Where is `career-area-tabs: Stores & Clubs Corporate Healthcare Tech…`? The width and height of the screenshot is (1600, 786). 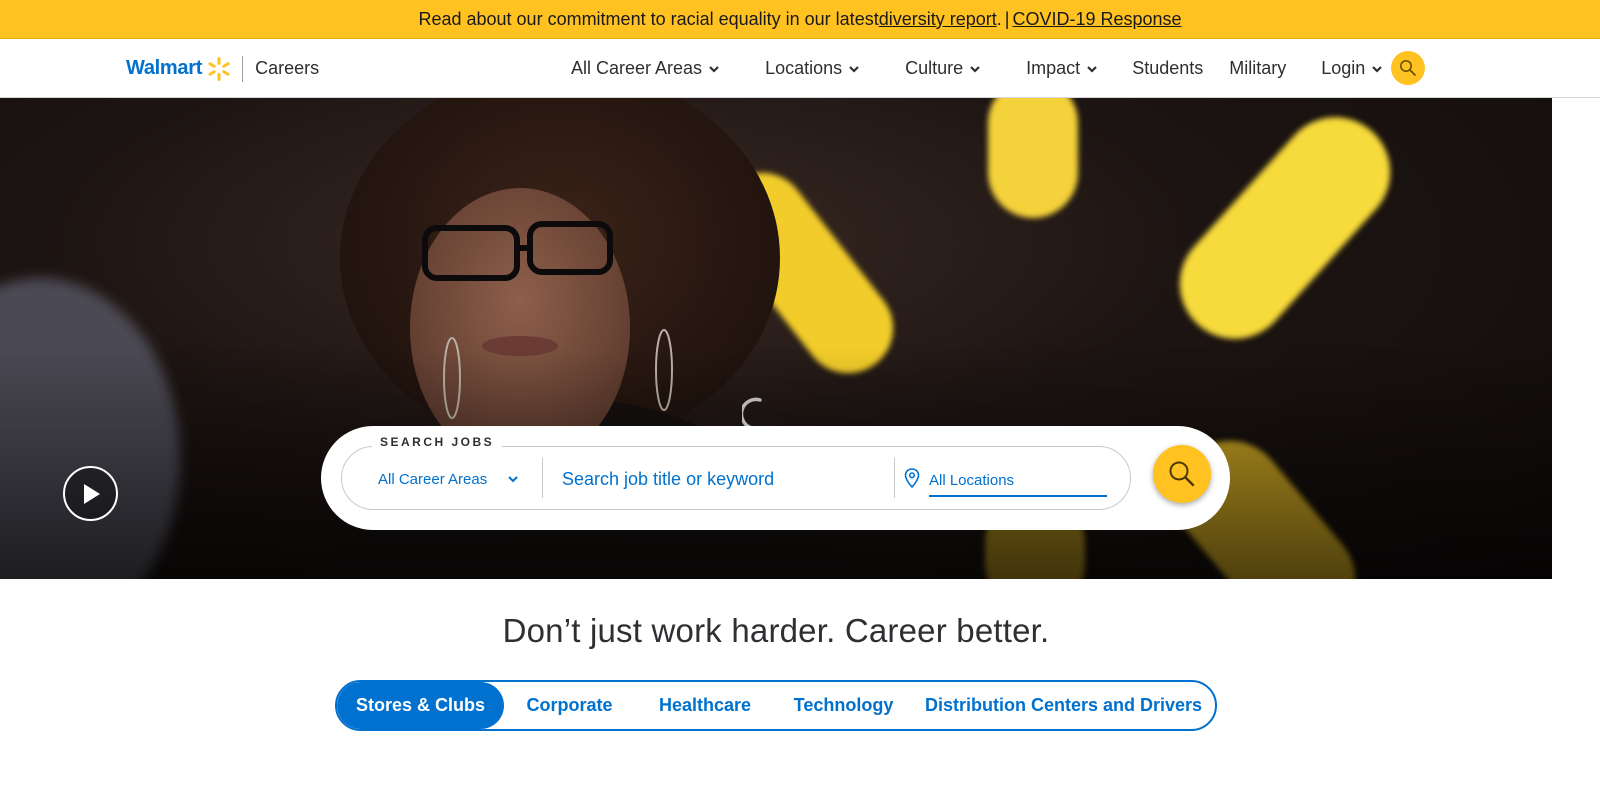
career-area-tabs: Stores & Clubs Corporate Healthcare Tech… is located at coordinates (776, 705).